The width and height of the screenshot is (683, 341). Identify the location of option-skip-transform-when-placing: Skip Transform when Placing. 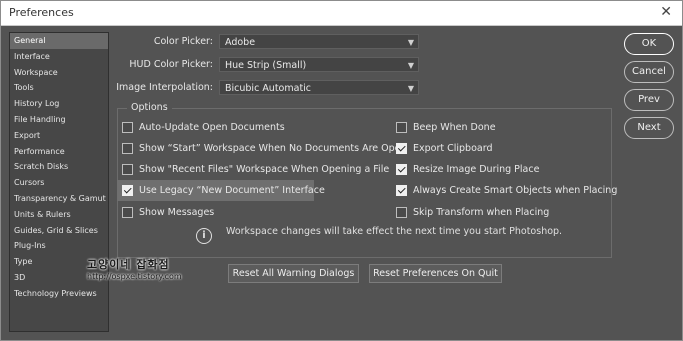
(476, 212).